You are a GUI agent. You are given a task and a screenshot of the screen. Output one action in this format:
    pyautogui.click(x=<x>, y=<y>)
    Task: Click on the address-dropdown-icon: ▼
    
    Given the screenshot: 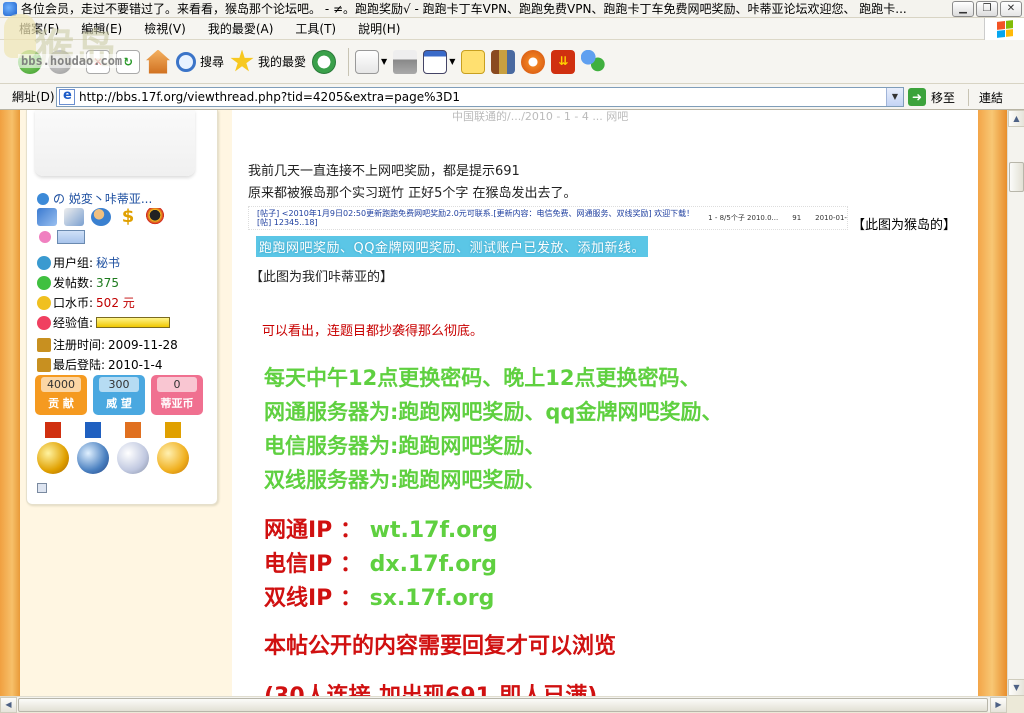 What is the action you would take?
    pyautogui.click(x=894, y=97)
    